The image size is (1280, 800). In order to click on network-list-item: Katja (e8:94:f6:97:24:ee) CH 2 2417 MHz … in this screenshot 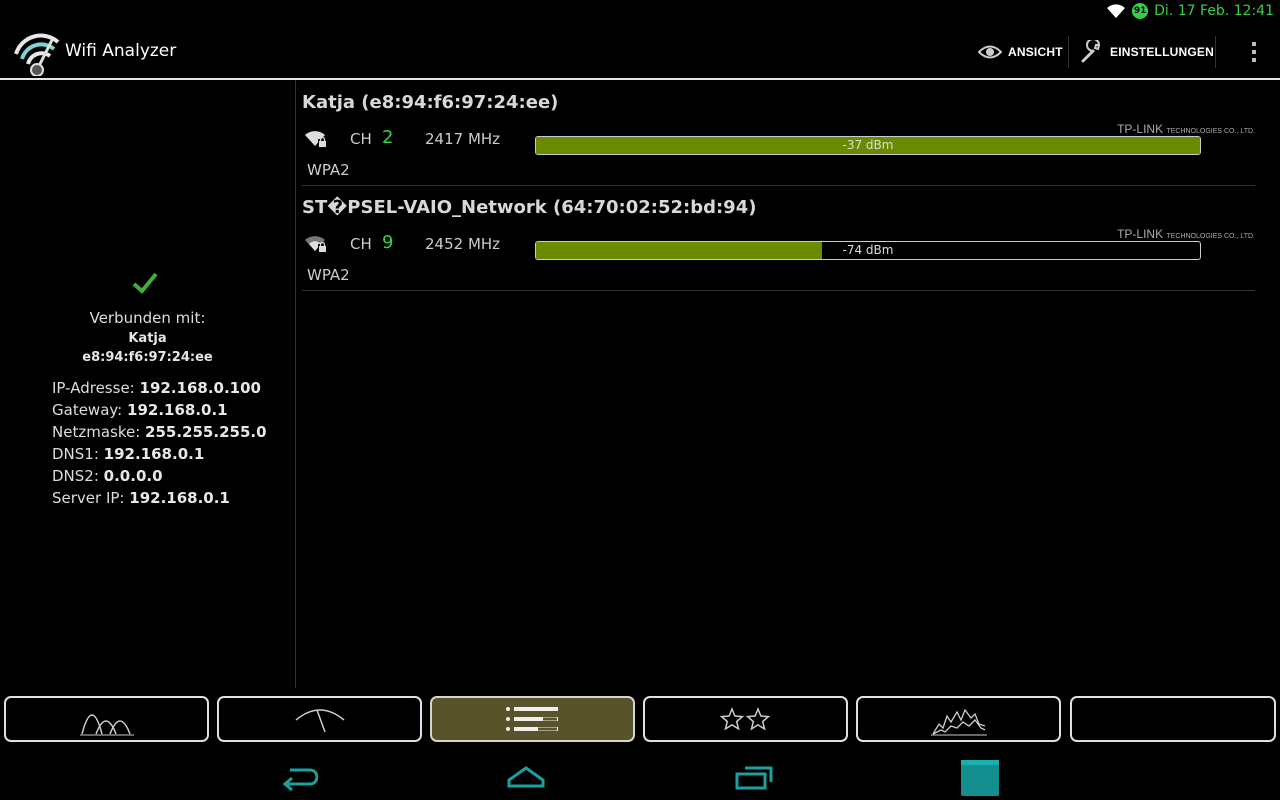, I will do `click(778, 133)`.